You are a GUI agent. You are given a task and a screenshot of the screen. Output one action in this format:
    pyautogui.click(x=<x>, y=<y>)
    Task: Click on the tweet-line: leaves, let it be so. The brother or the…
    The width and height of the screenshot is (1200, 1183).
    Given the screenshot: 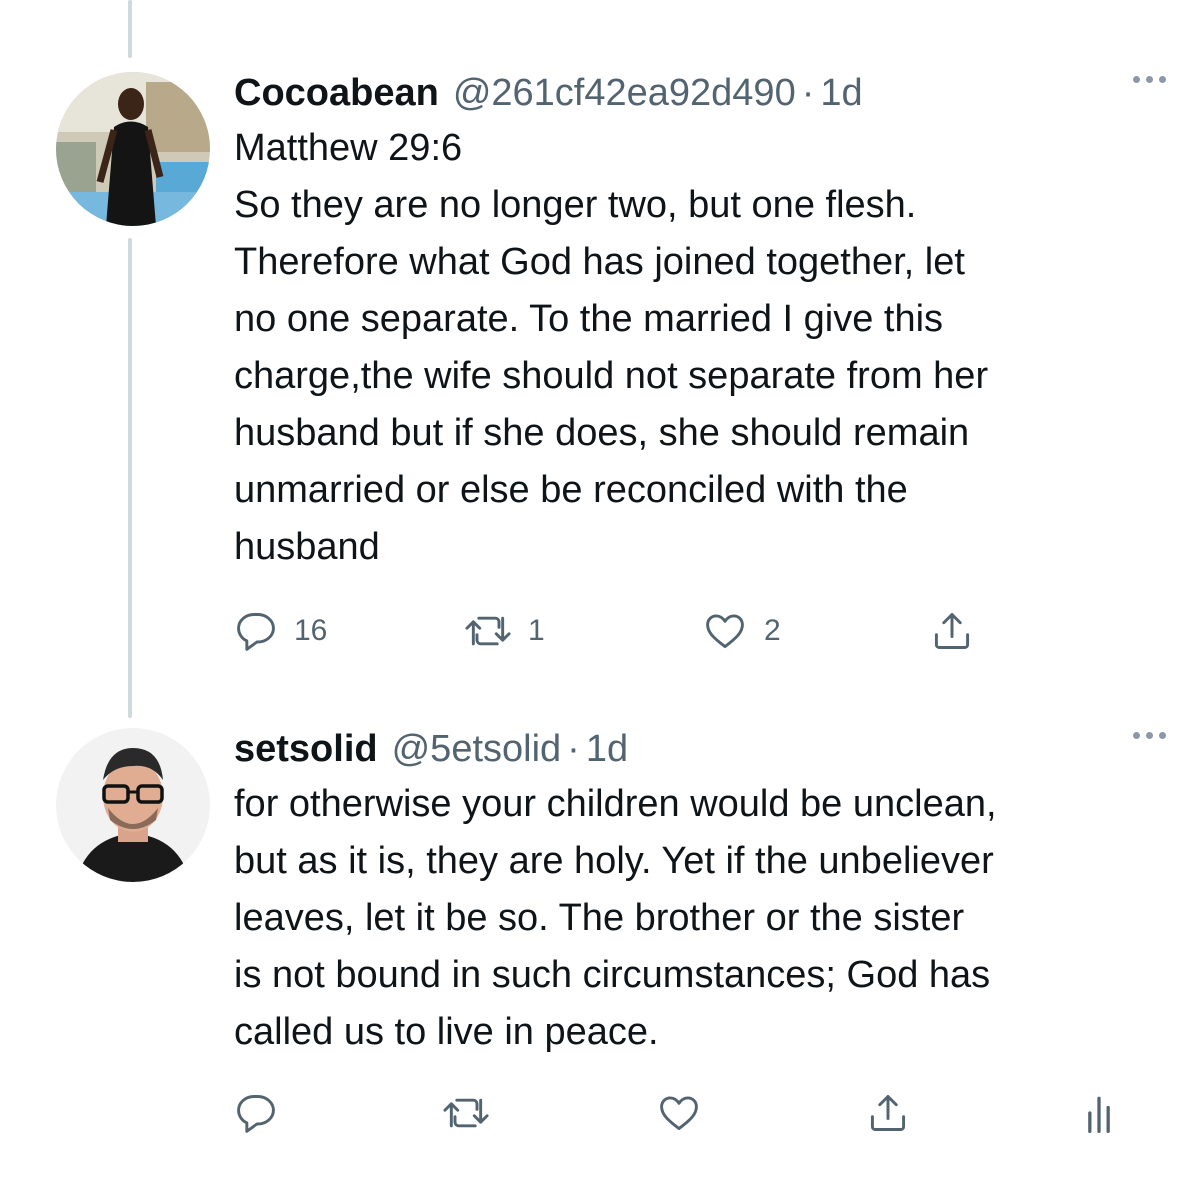 What is the action you would take?
    pyautogui.click(x=599, y=918)
    